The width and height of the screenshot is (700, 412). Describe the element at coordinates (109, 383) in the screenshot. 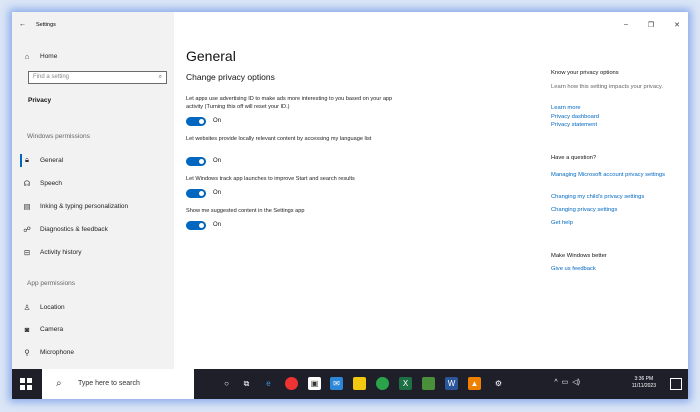

I see `taskbar-search-text: Type here to search` at that location.